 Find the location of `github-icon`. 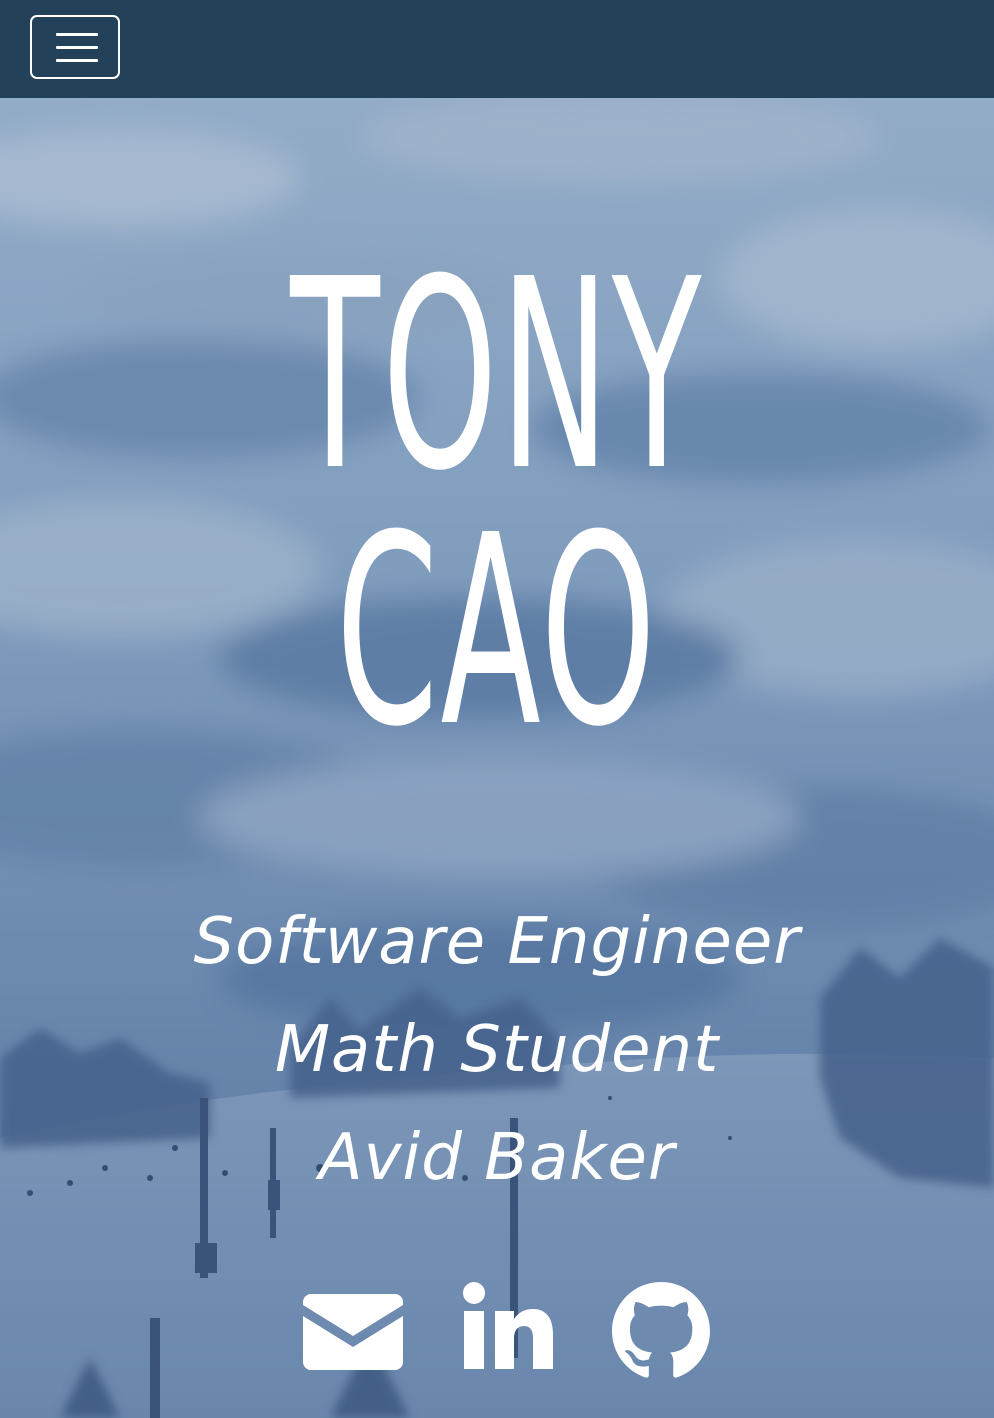

github-icon is located at coordinates (661, 1330).